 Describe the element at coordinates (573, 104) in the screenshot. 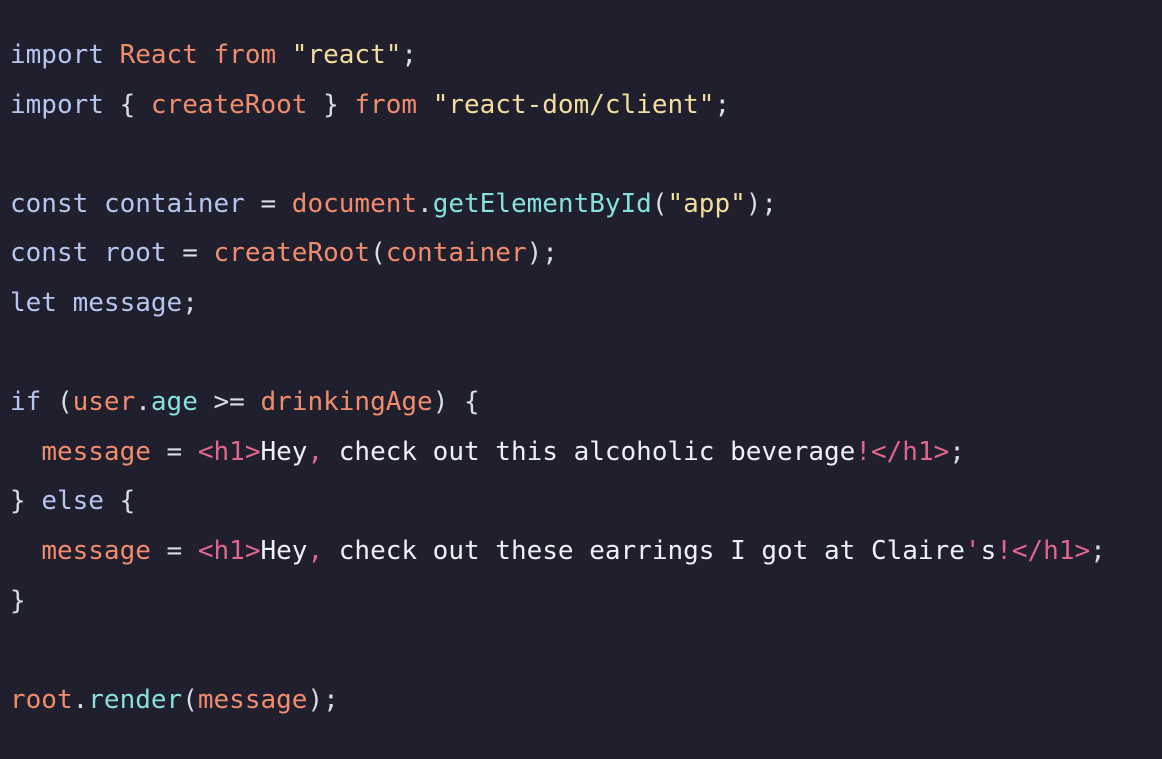

I see `code-token-string: "react-dom/client"` at that location.